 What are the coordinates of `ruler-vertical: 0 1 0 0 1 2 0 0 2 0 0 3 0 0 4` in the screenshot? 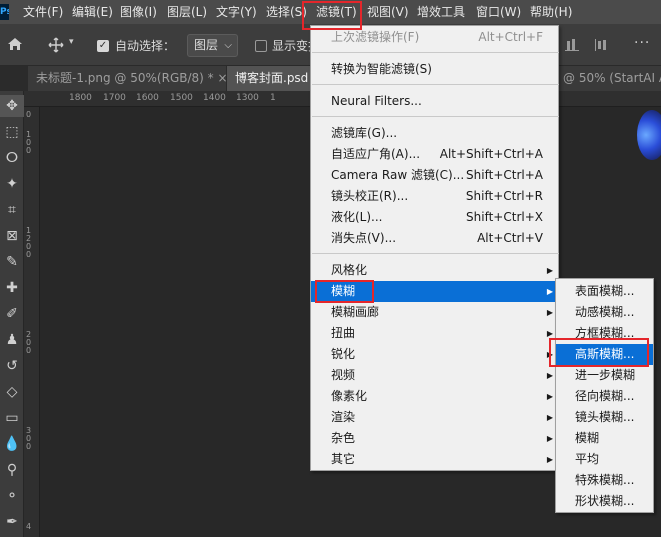 It's located at (32, 322).